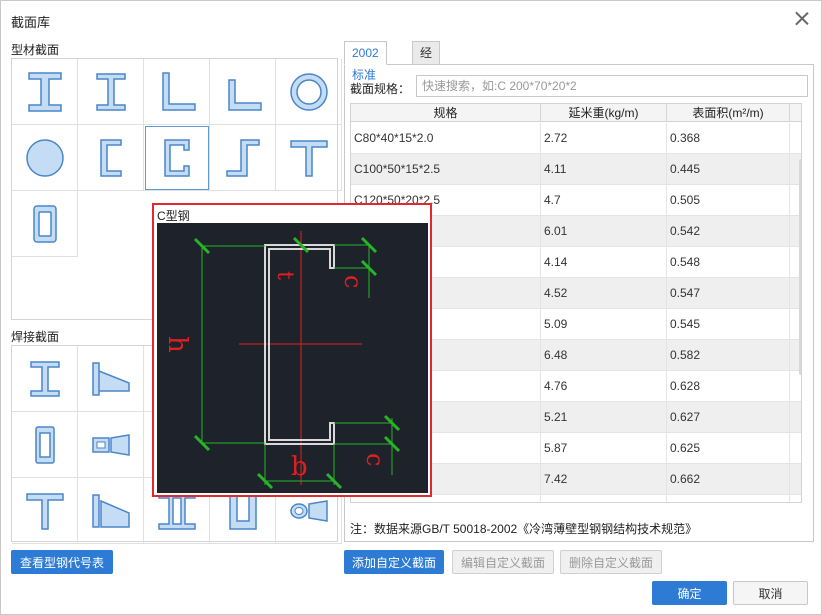 This screenshot has width=822, height=615. I want to click on cell-area: 0.542, so click(728, 231).